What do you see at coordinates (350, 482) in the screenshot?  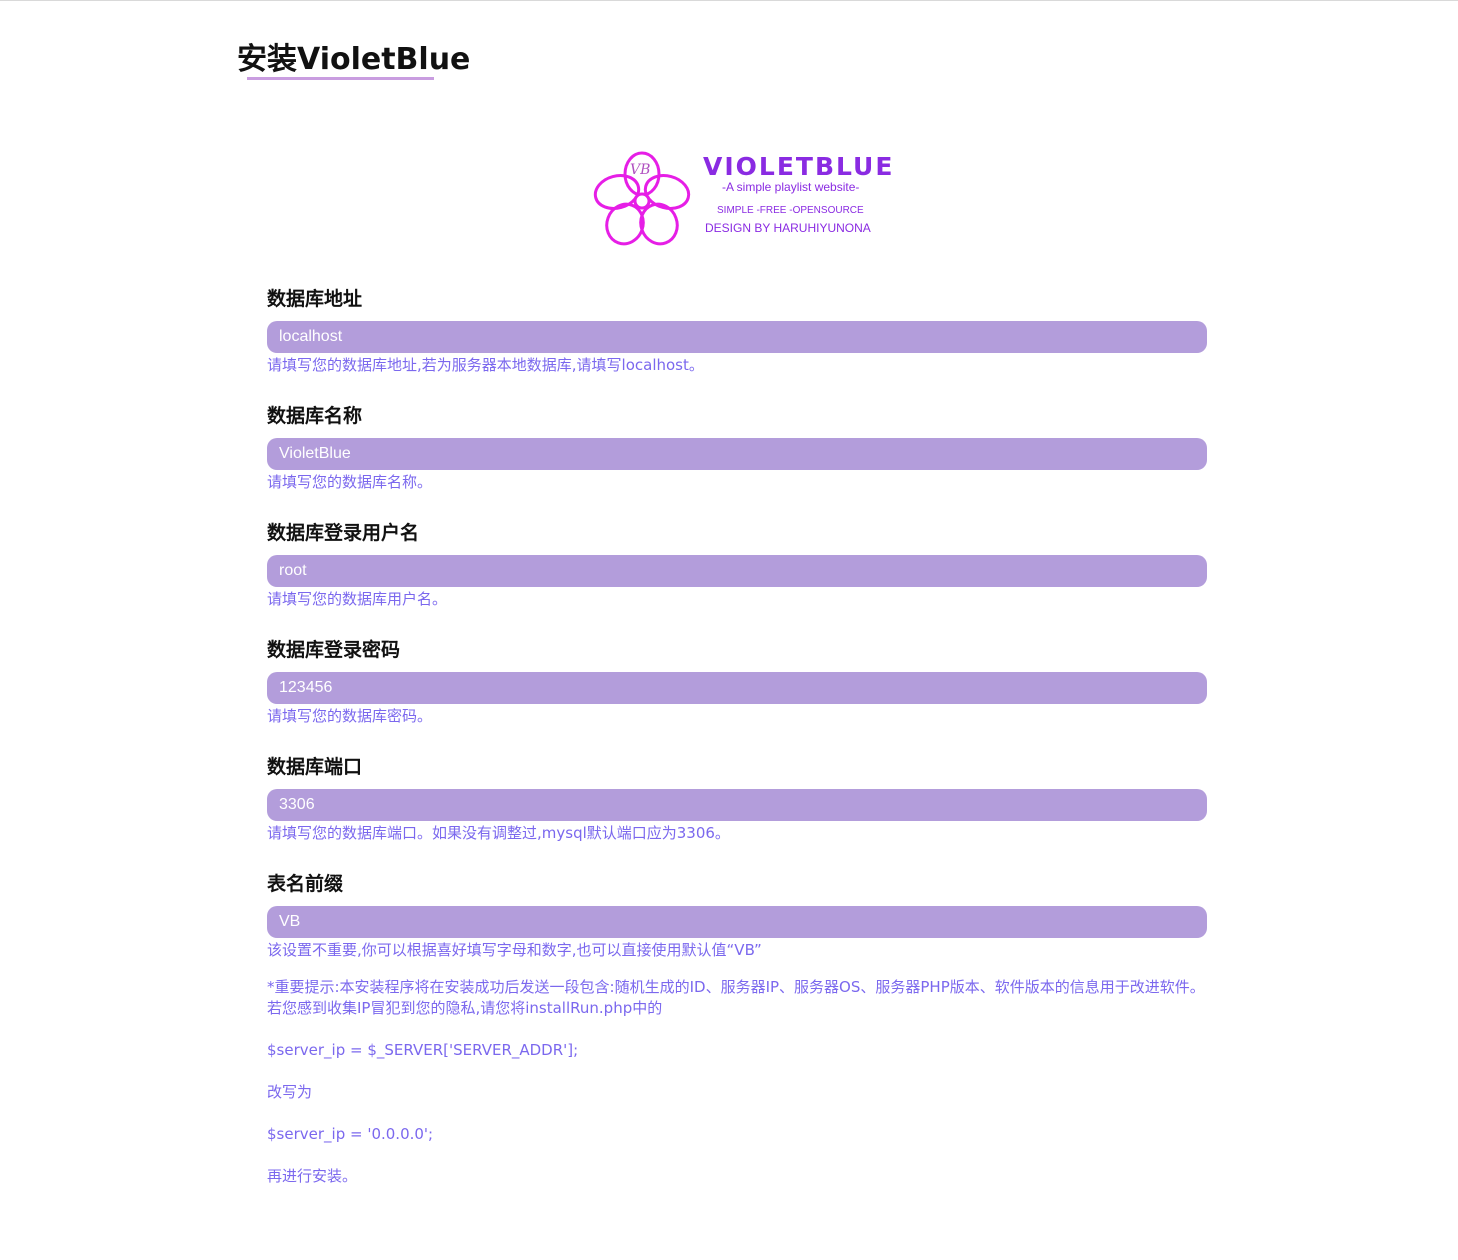 I see `db-name-hint: 请填写您的数据库名称。` at bounding box center [350, 482].